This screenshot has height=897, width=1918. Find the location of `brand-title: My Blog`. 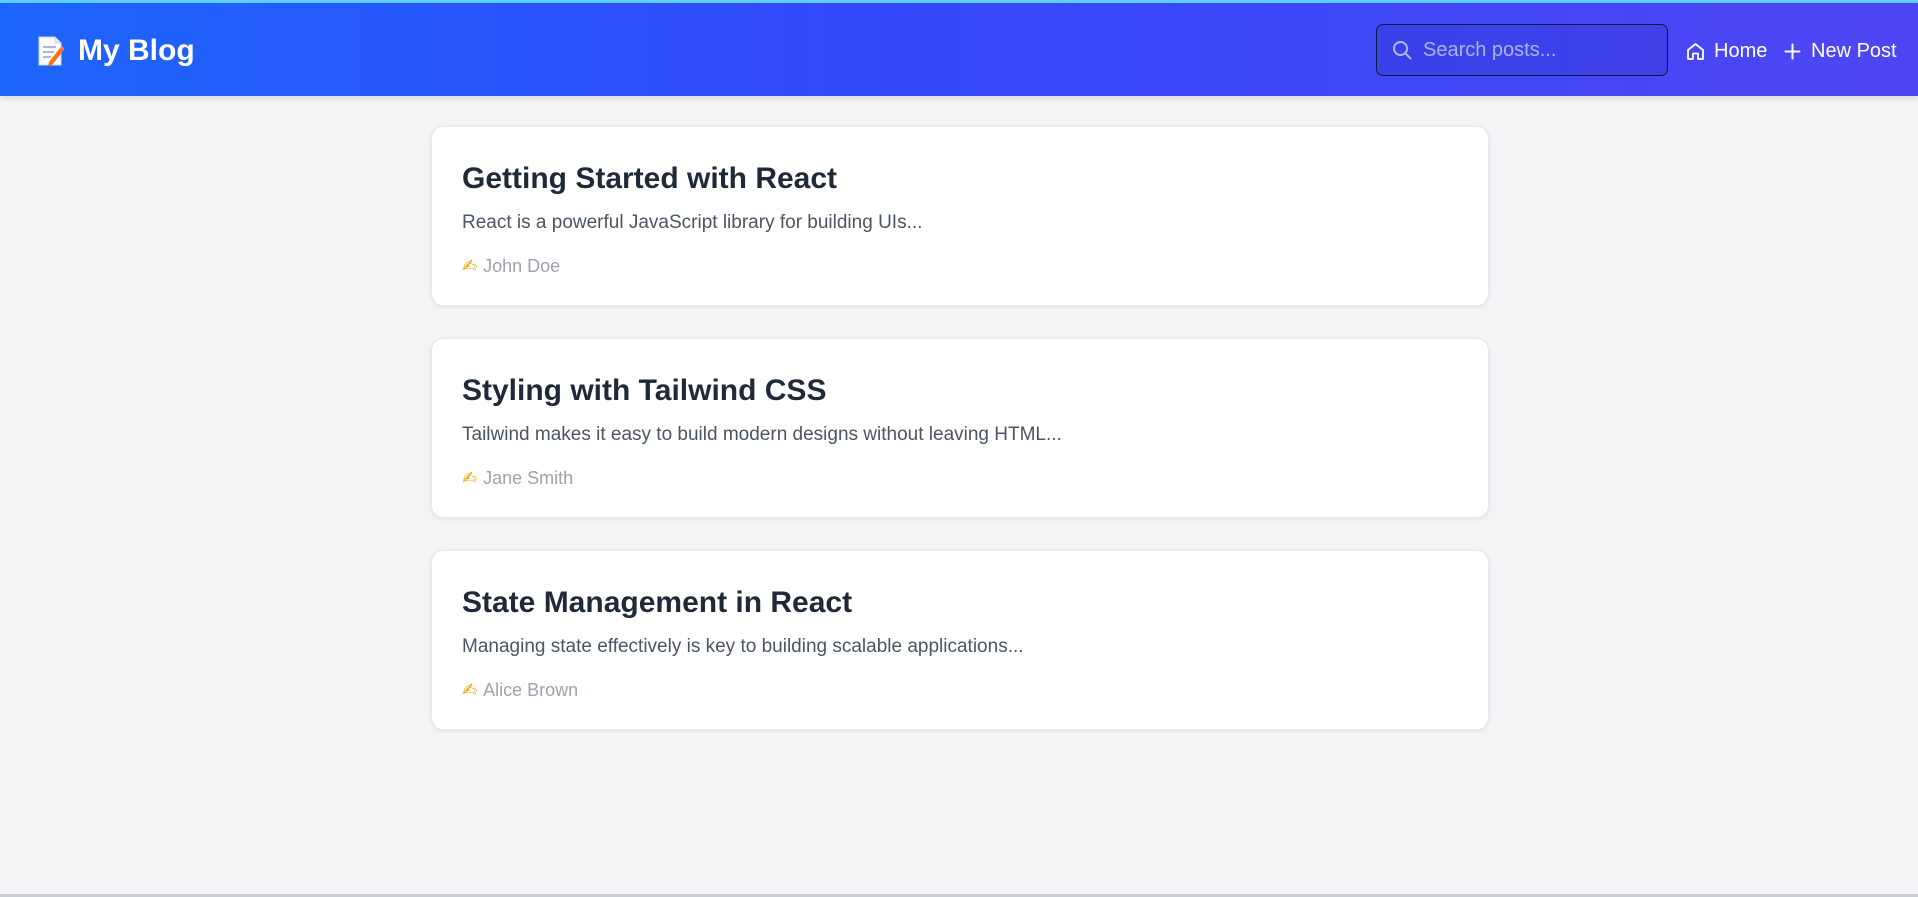

brand-title: My Blog is located at coordinates (136, 50).